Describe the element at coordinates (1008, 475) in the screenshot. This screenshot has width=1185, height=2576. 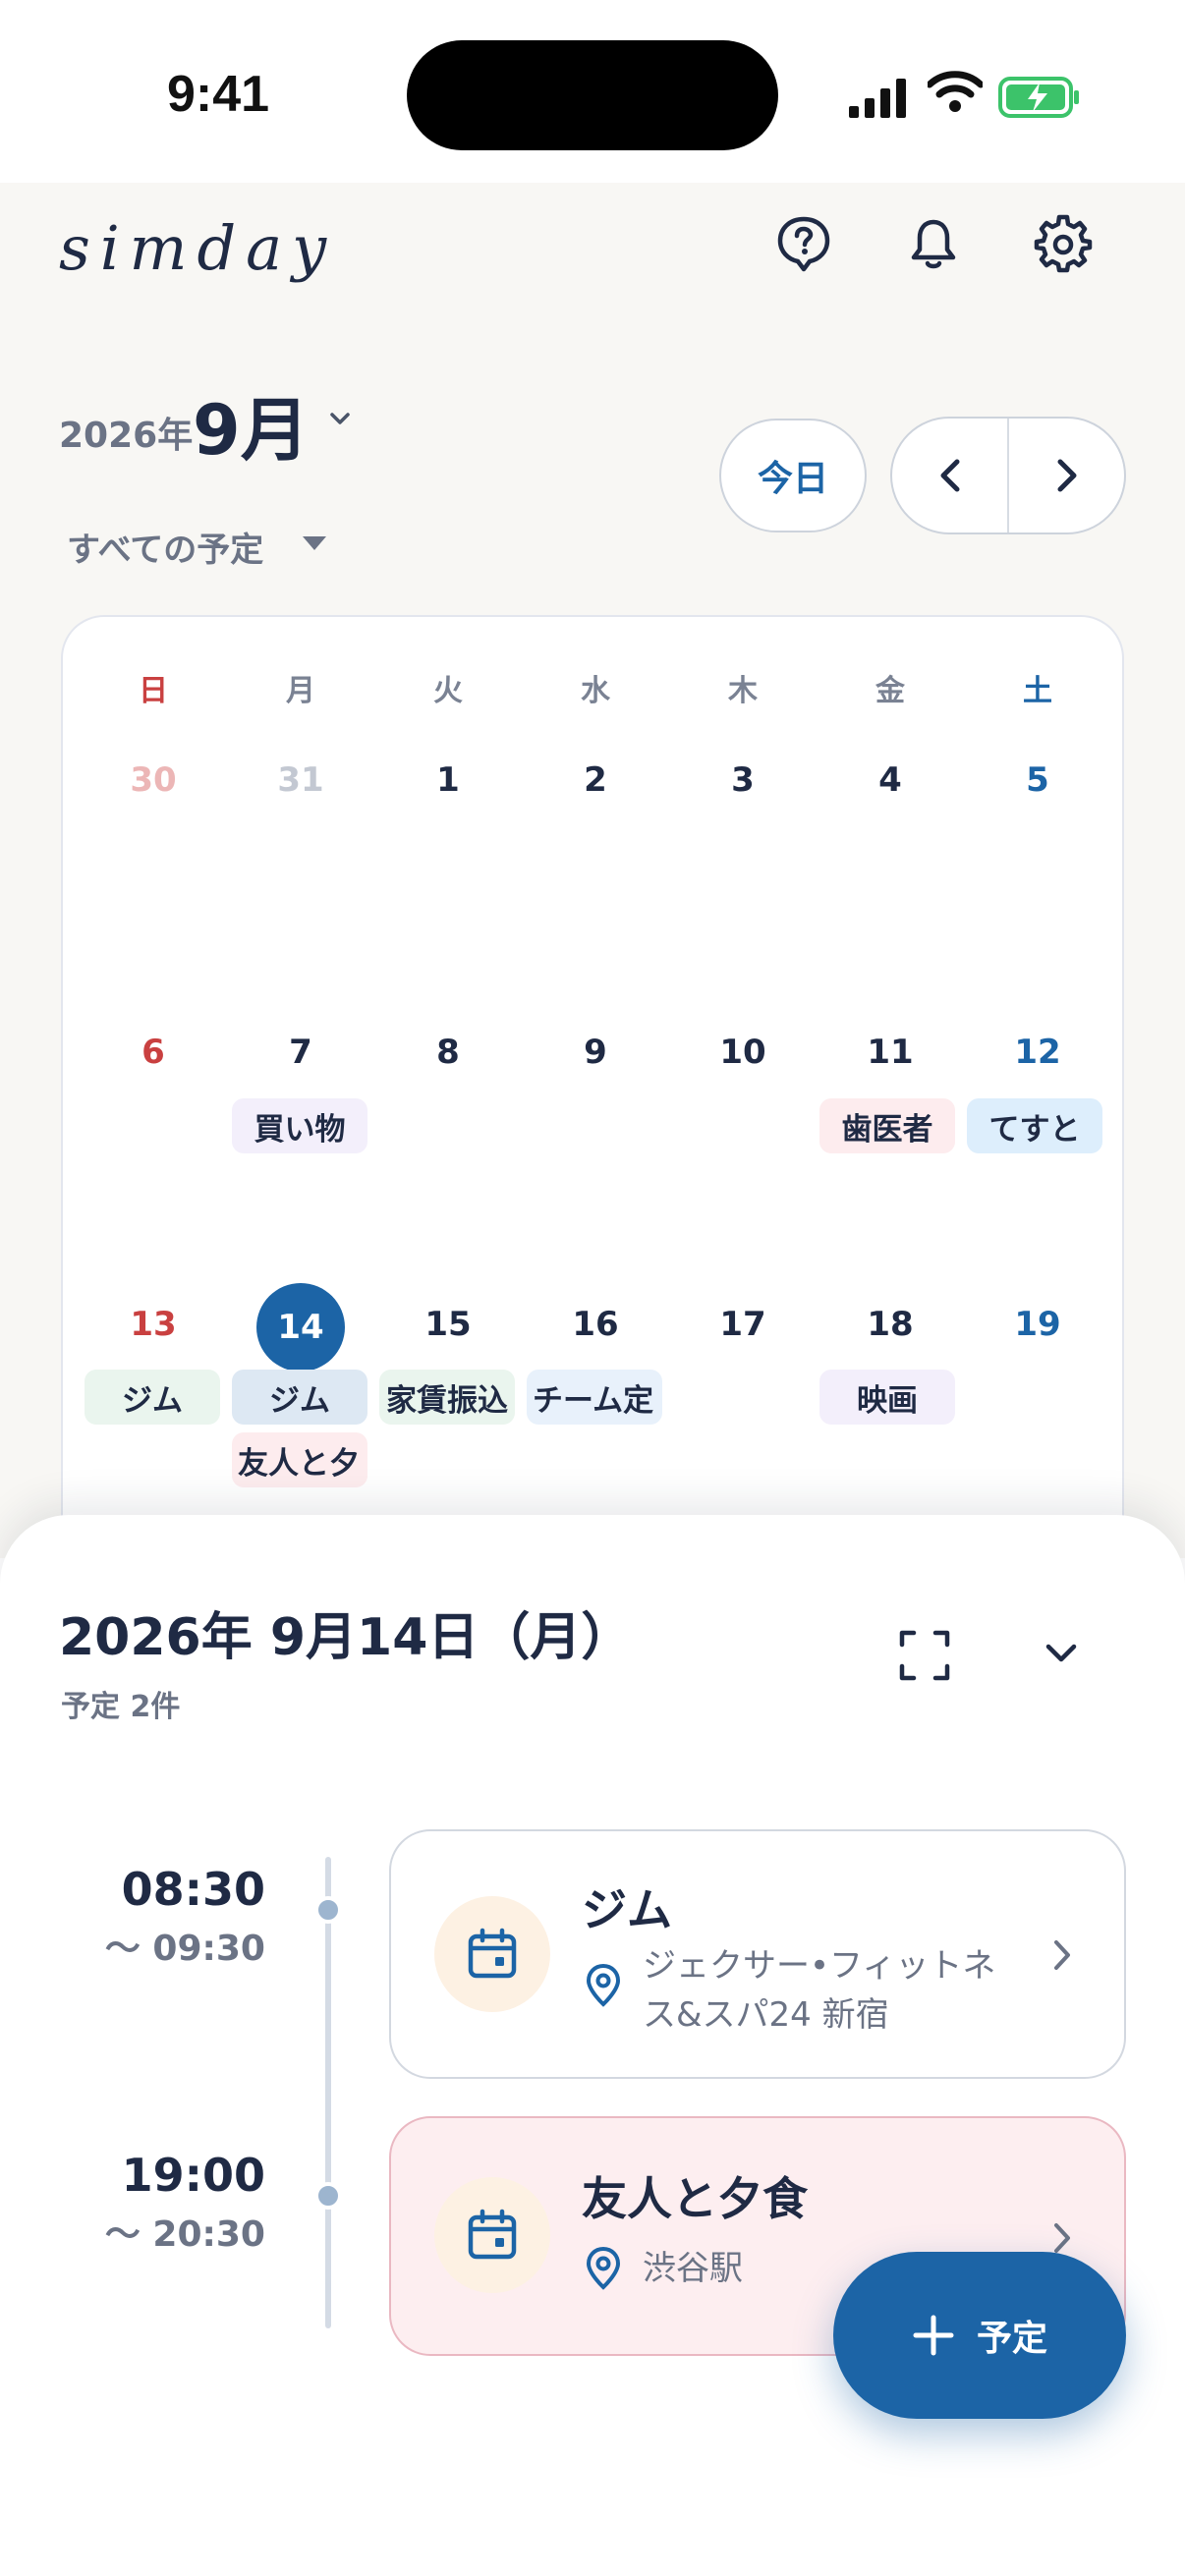
I see `month-nav` at that location.